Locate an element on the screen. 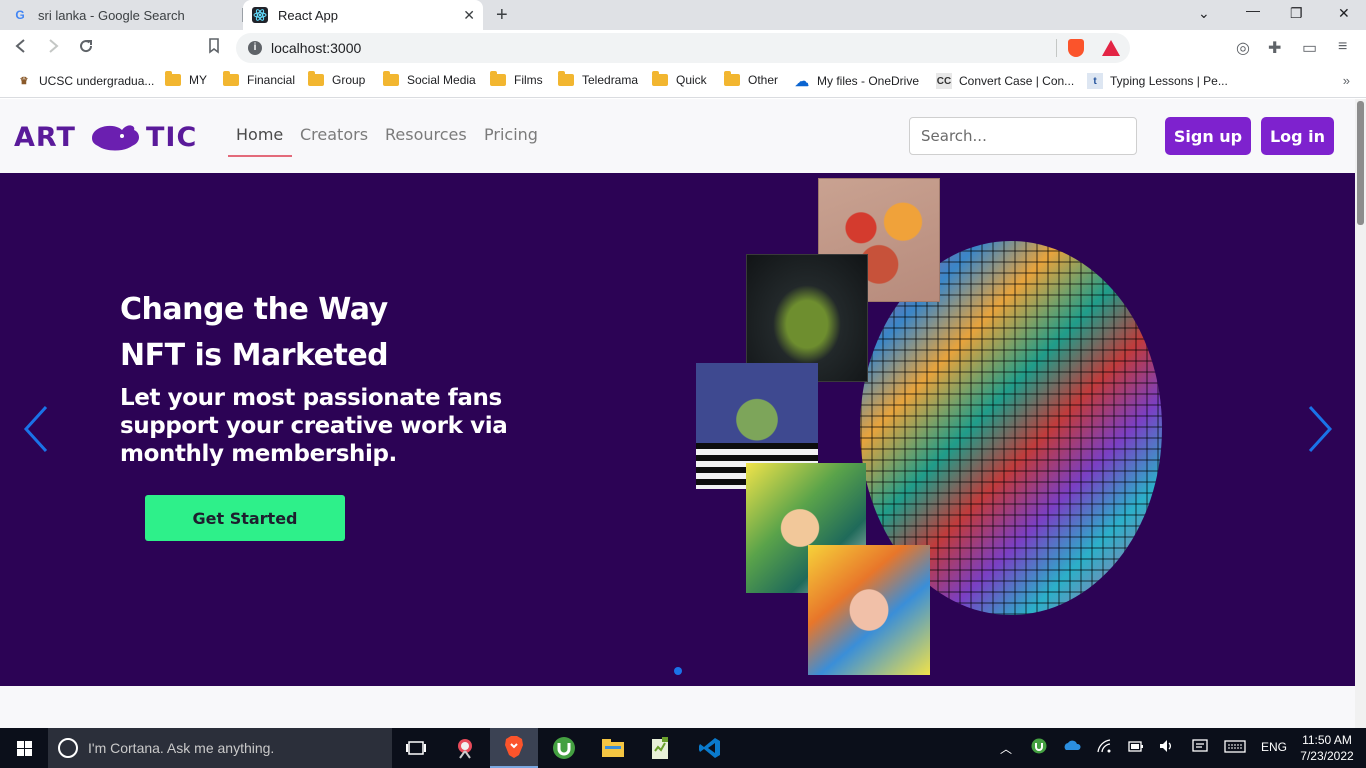  touch-keyboard-icon is located at coordinates (1235, 747).